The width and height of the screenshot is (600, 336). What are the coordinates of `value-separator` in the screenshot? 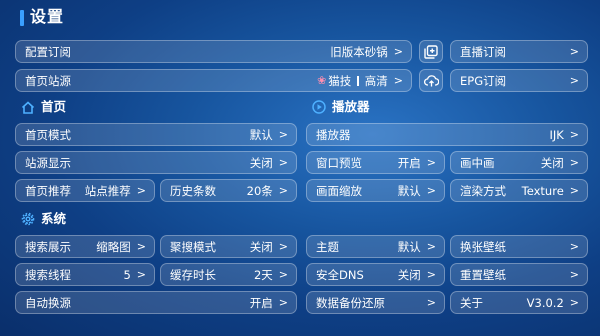 It's located at (358, 80).